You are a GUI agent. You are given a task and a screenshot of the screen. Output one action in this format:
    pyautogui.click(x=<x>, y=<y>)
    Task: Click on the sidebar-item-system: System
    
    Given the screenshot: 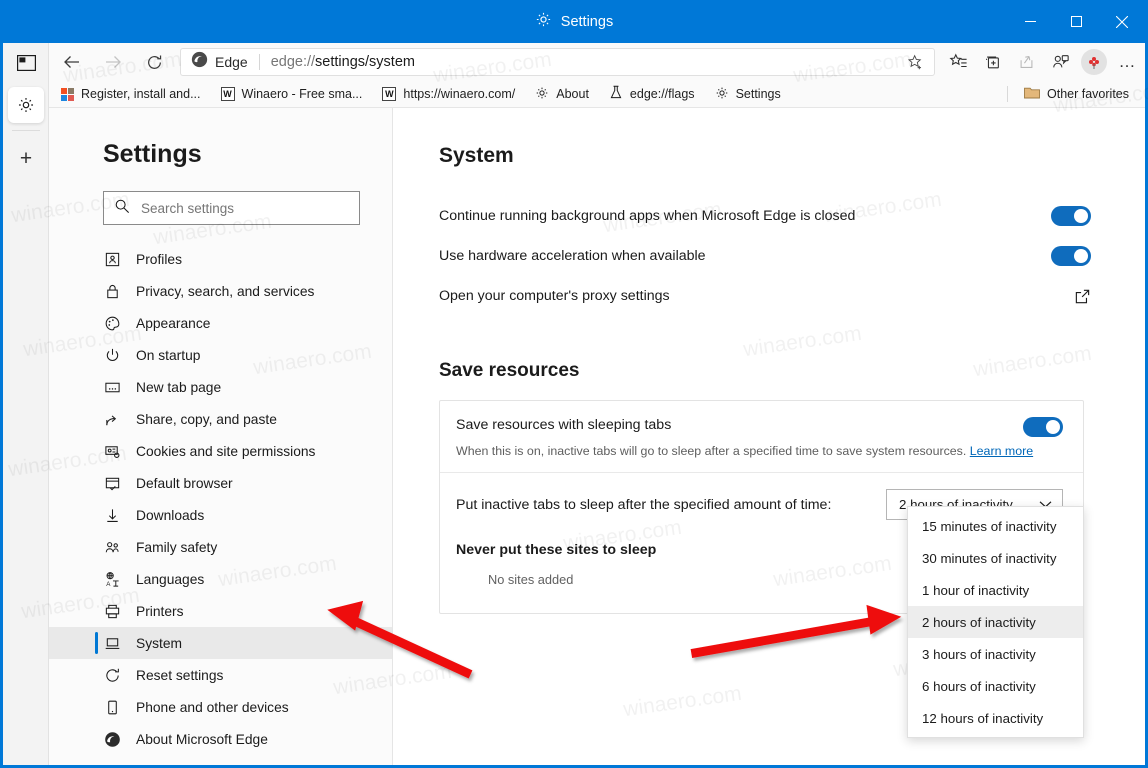 What is the action you would take?
    pyautogui.click(x=220, y=643)
    